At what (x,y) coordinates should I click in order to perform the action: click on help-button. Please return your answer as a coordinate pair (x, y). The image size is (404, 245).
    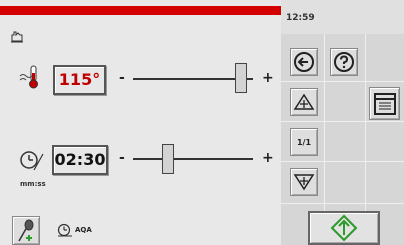
    Looking at the image, I should click on (344, 62).